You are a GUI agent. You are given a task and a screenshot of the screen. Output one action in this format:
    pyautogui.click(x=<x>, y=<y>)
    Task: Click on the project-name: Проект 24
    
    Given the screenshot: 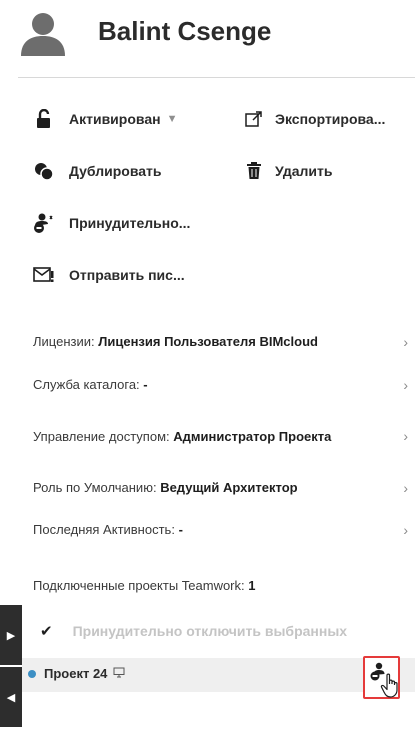 What is the action you would take?
    pyautogui.click(x=76, y=673)
    